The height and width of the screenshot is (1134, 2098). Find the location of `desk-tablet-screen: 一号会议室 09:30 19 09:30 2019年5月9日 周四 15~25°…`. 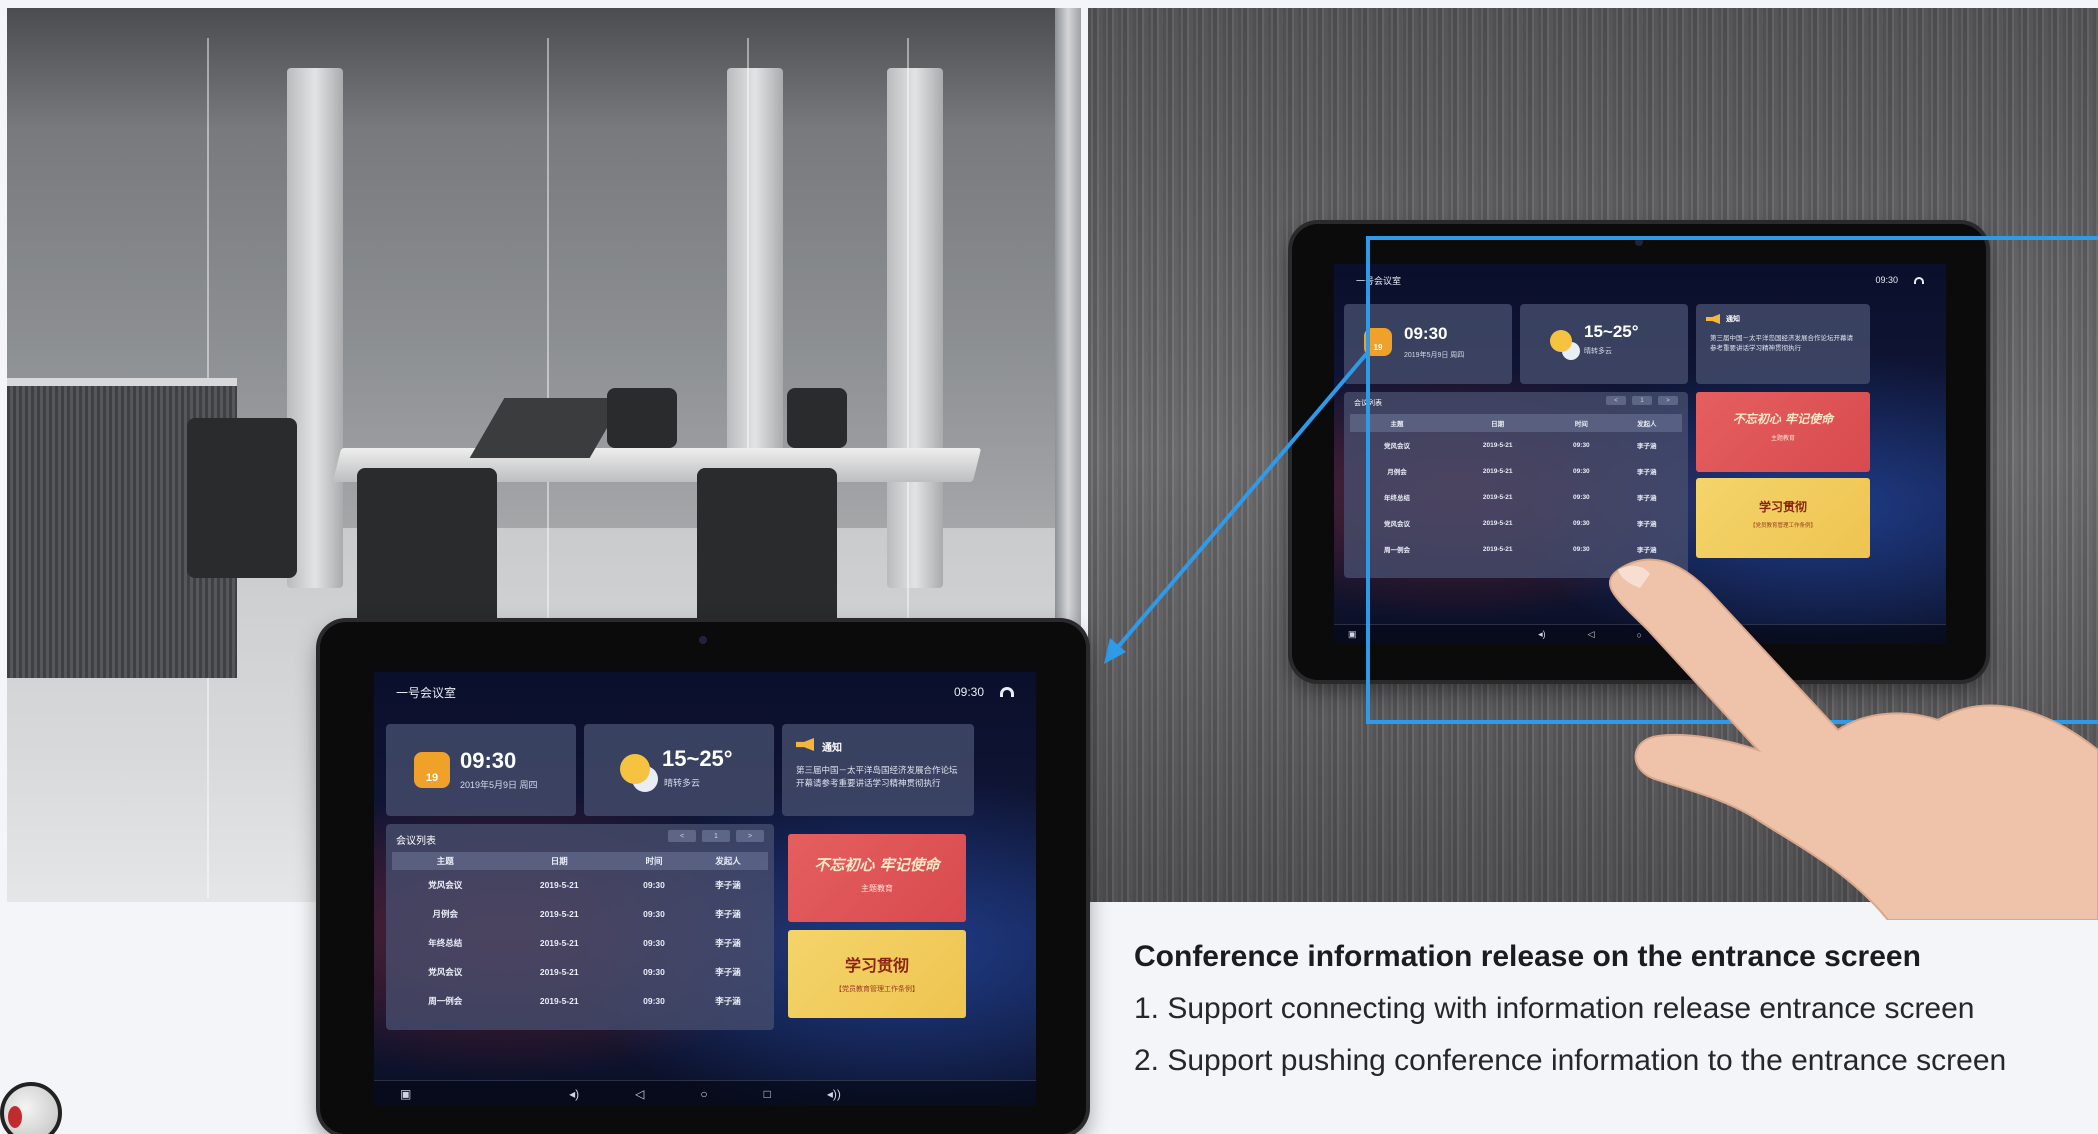

desk-tablet-screen: 一号会议室 09:30 19 09:30 2019年5月9日 周四 15~25°… is located at coordinates (705, 889).